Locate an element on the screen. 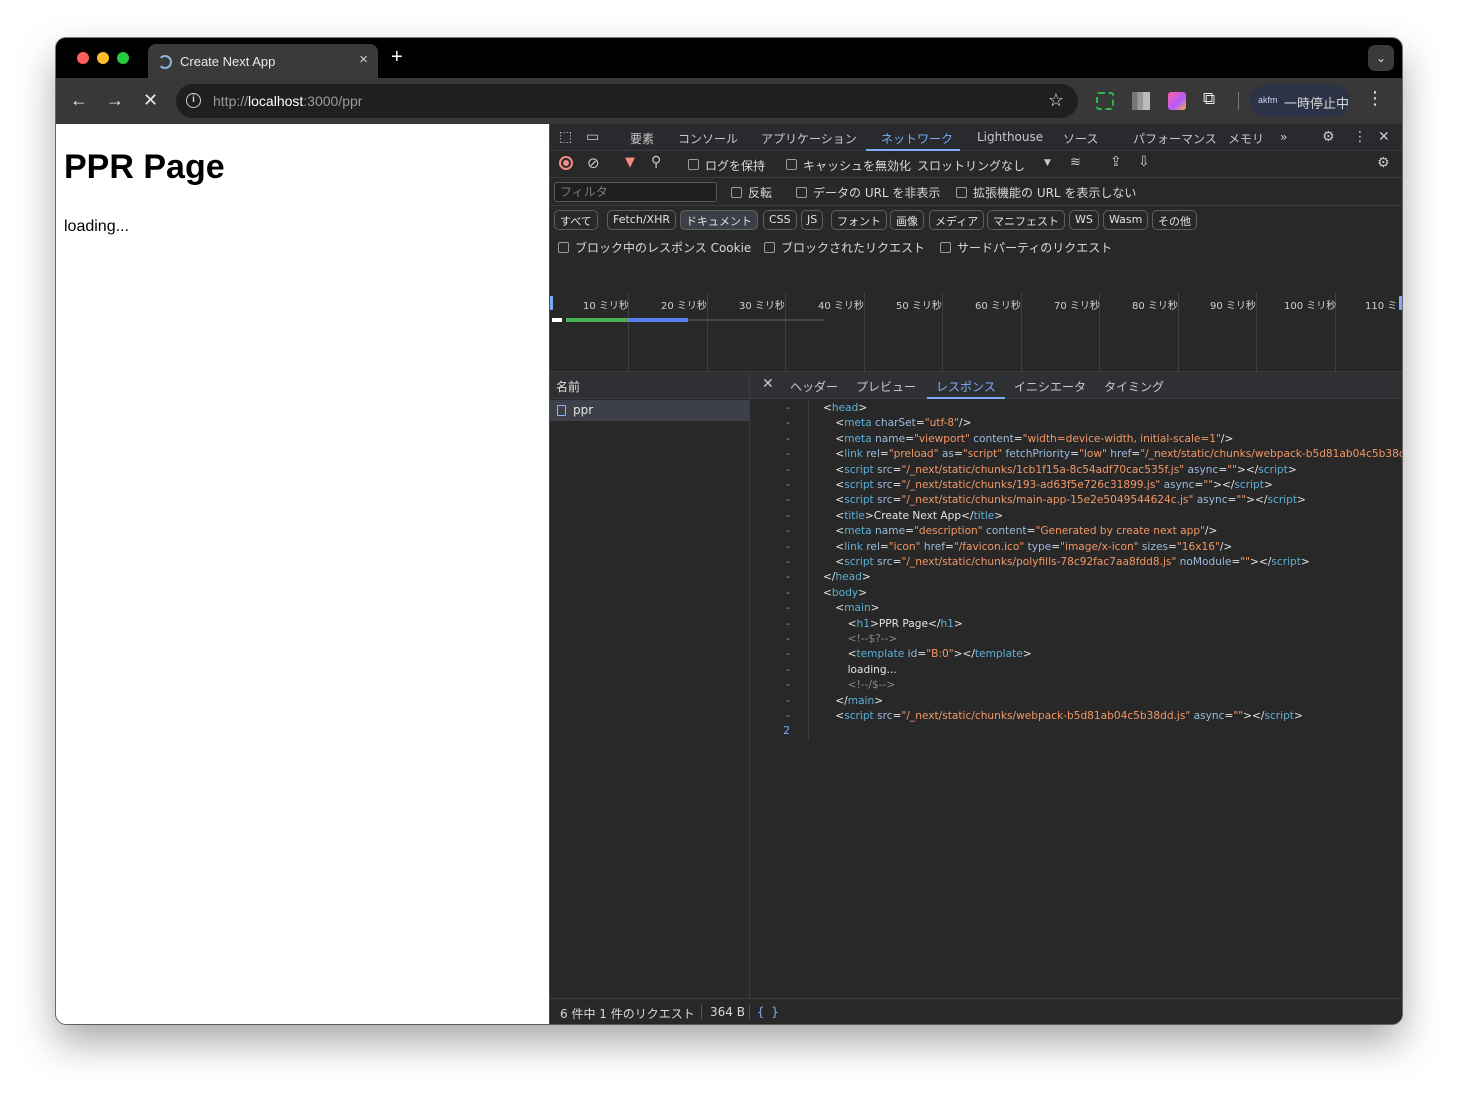 The width and height of the screenshot is (1458, 1098). disable-cache-checkbox is located at coordinates (791, 164).